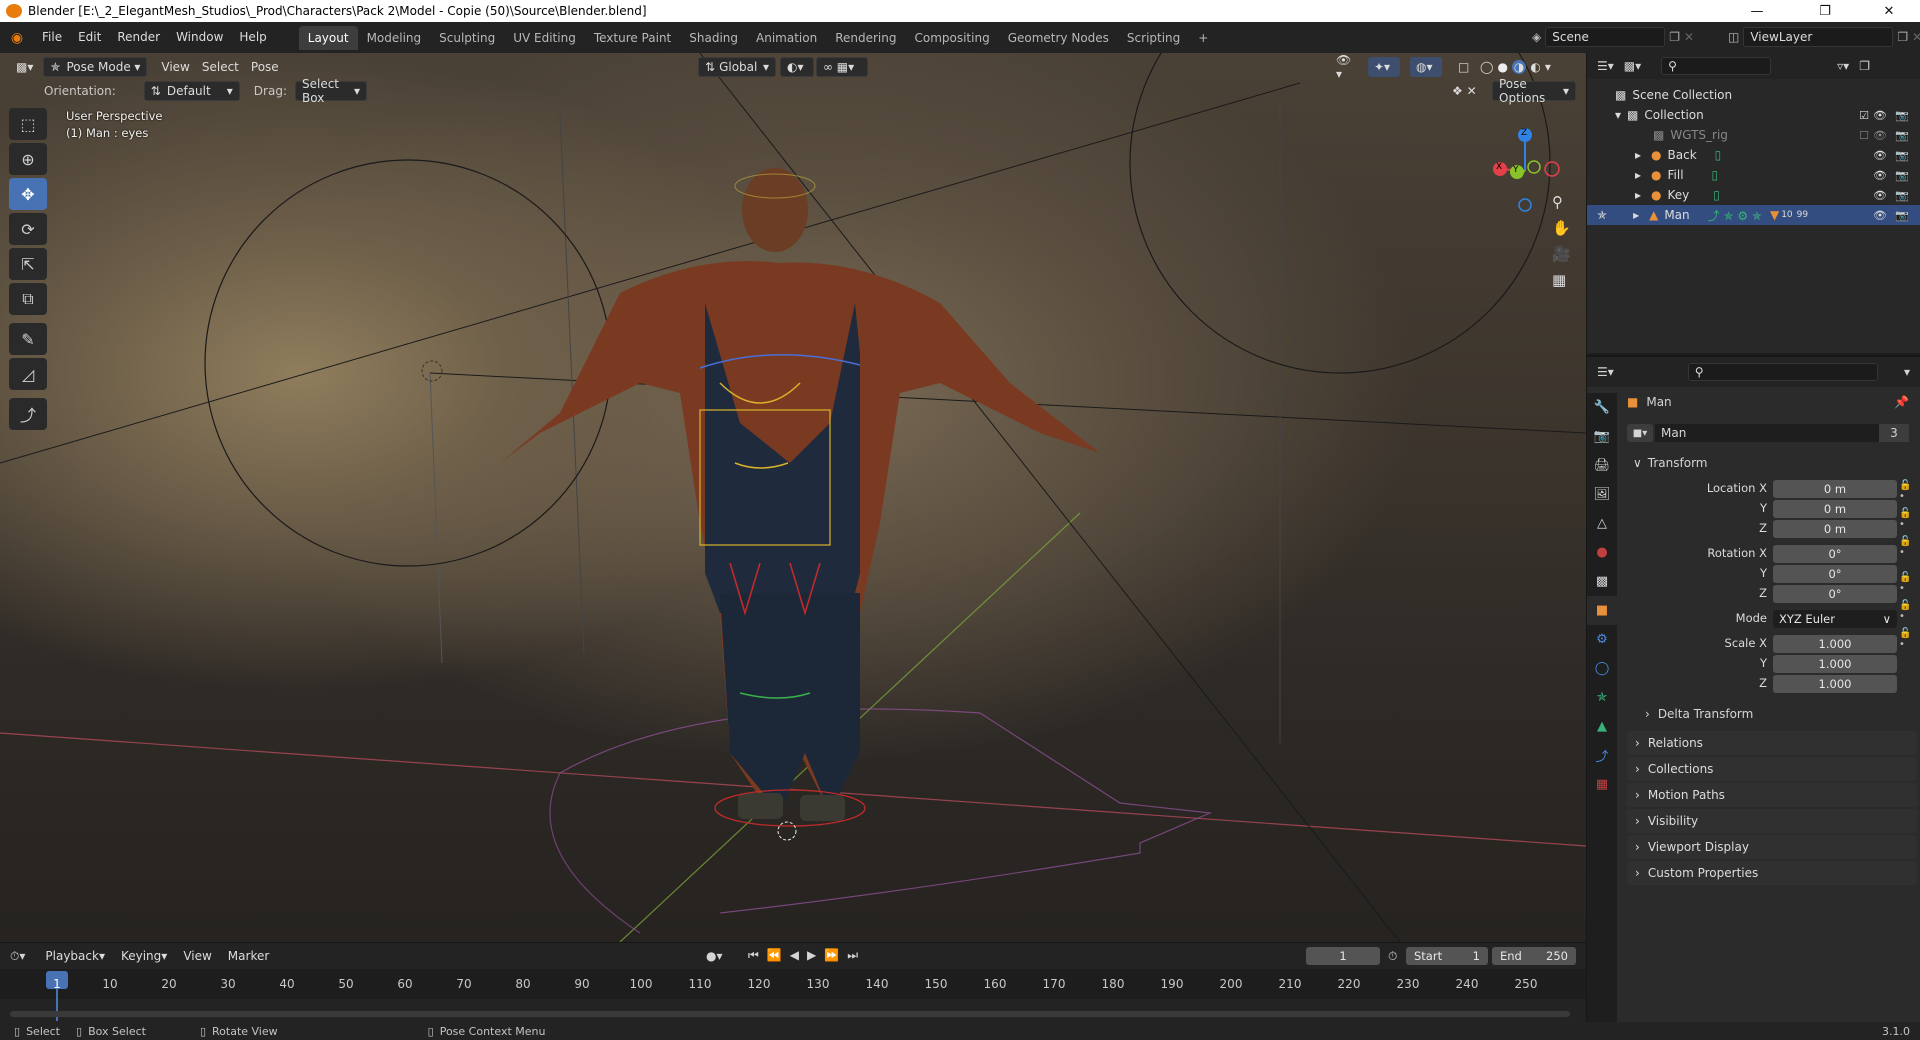  I want to click on collections-panel-header: › Collections, so click(1772, 769).